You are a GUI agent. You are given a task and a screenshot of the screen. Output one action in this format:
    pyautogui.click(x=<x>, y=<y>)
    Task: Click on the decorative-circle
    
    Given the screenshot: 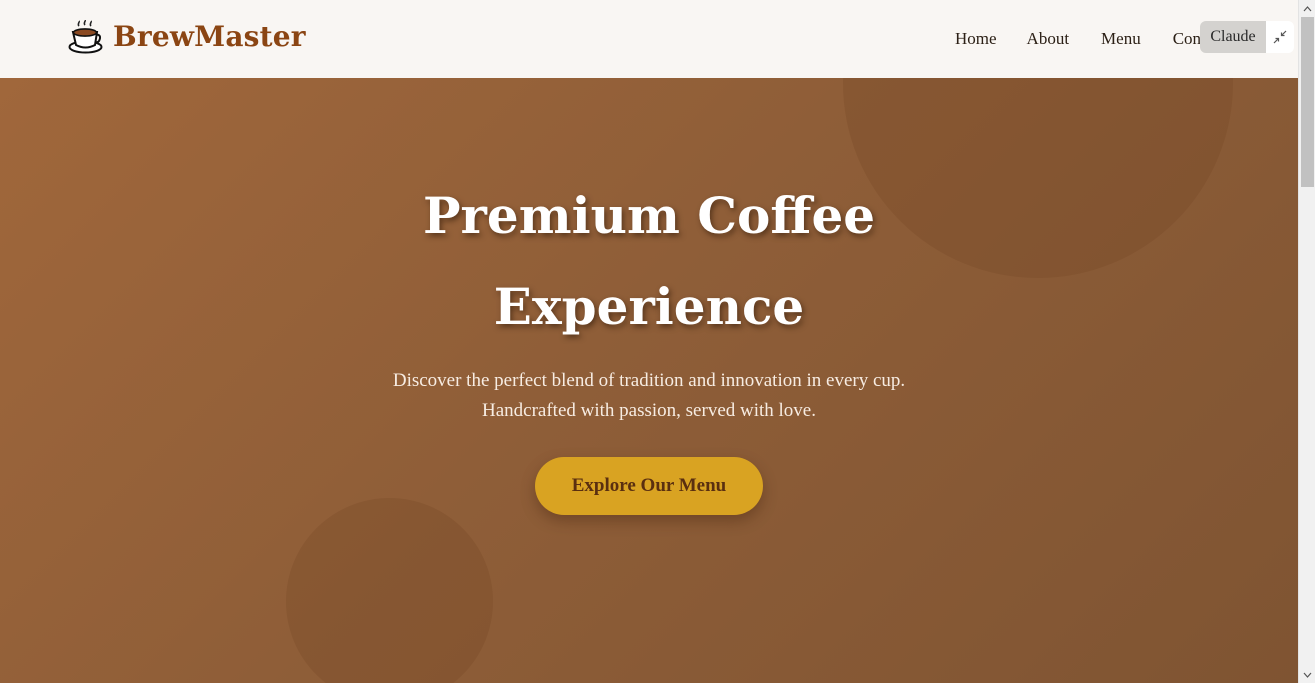 What is the action you would take?
    pyautogui.click(x=389, y=590)
    